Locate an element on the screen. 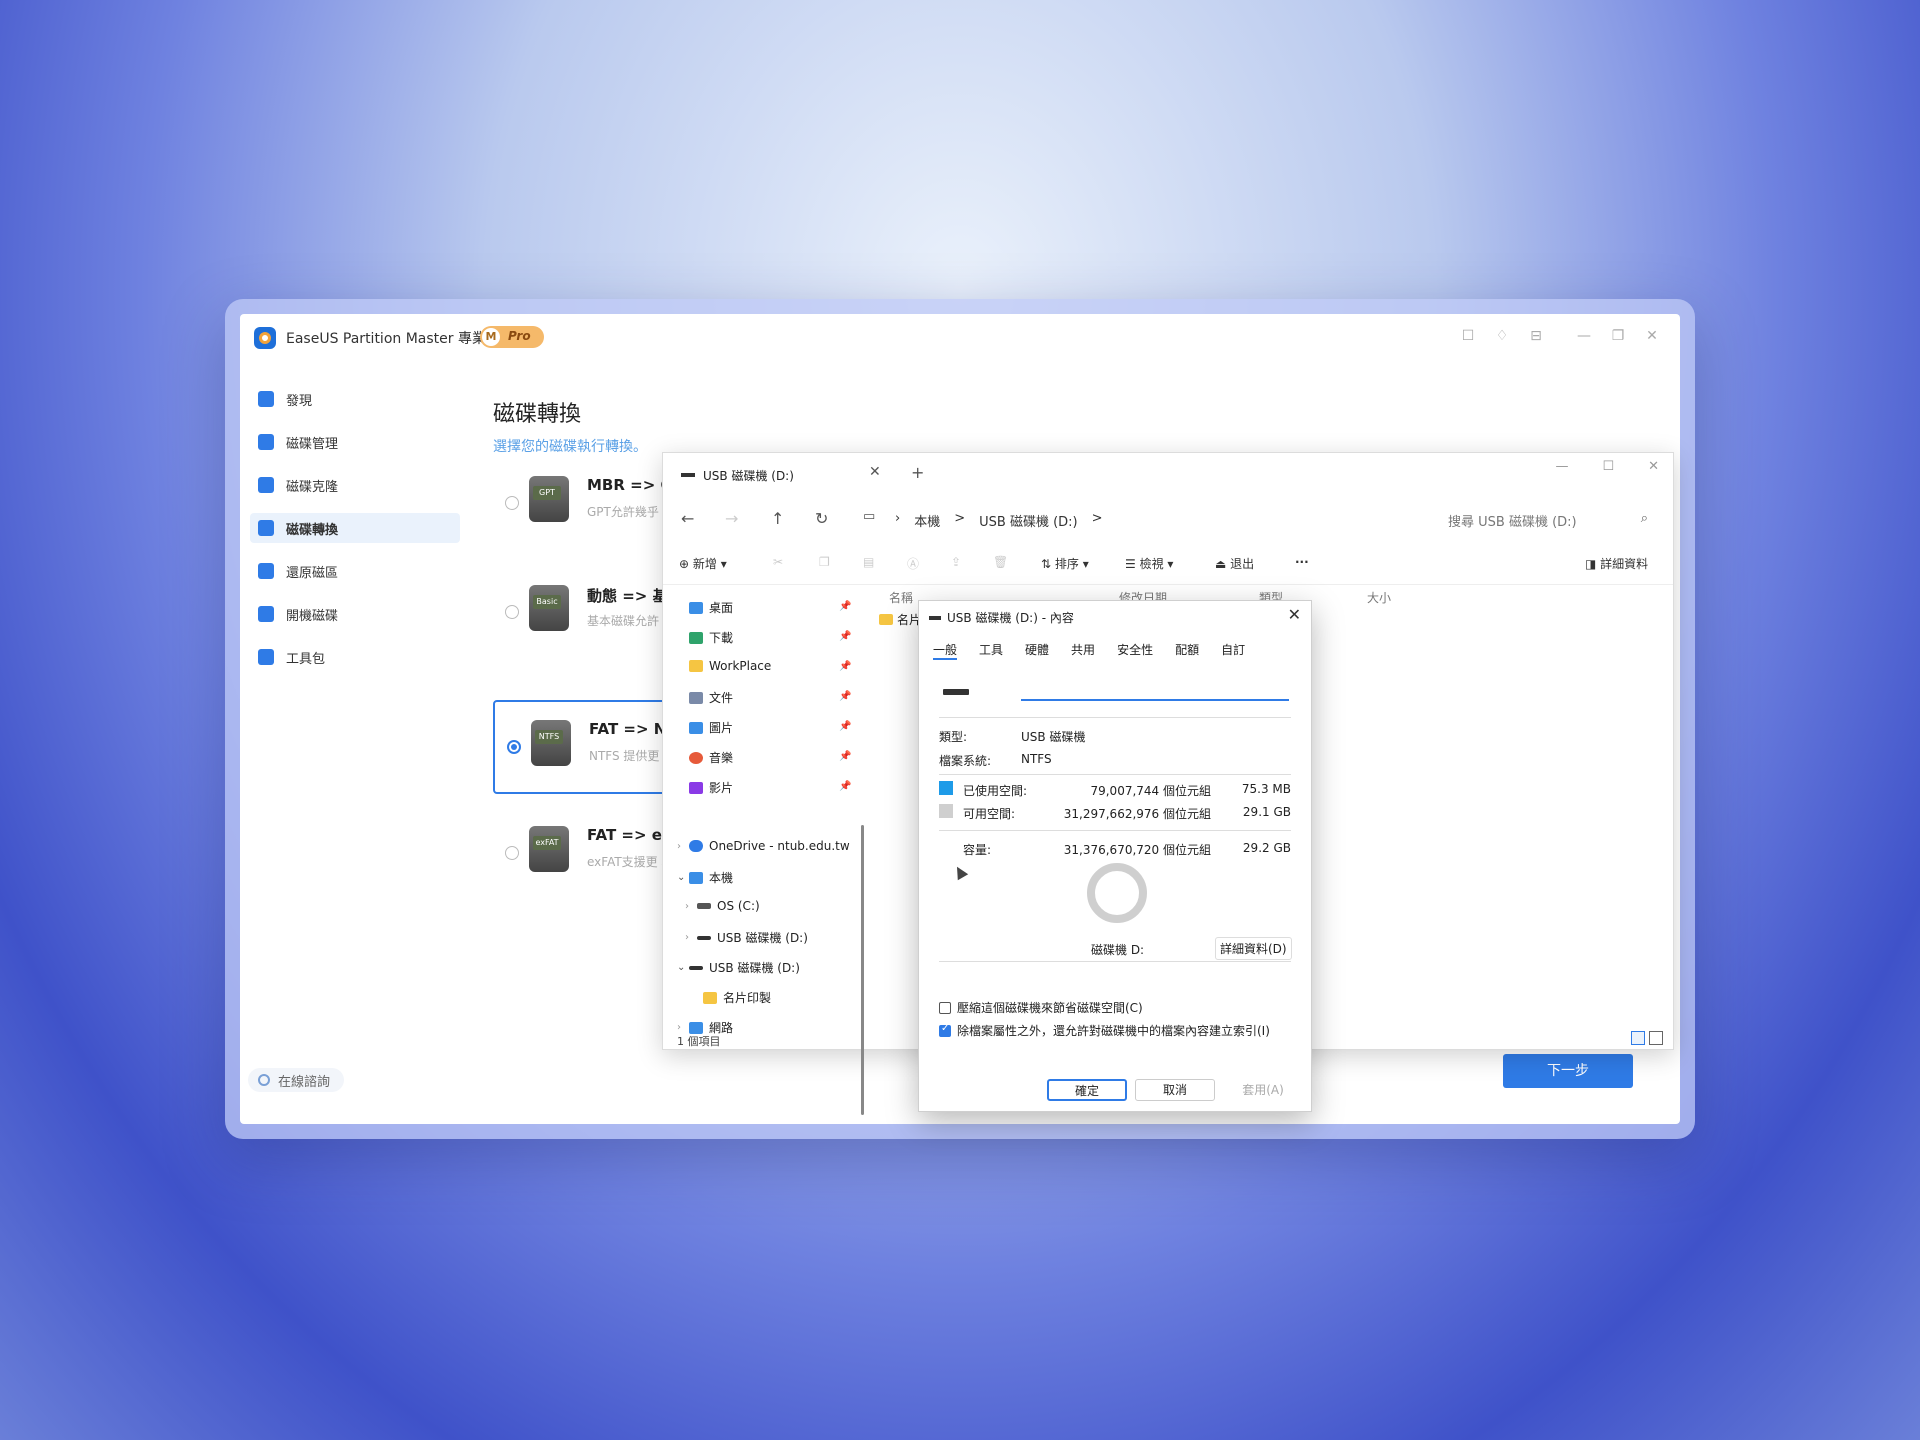 This screenshot has height=1440, width=1920. tab-security: 安全性 is located at coordinates (1135, 650).